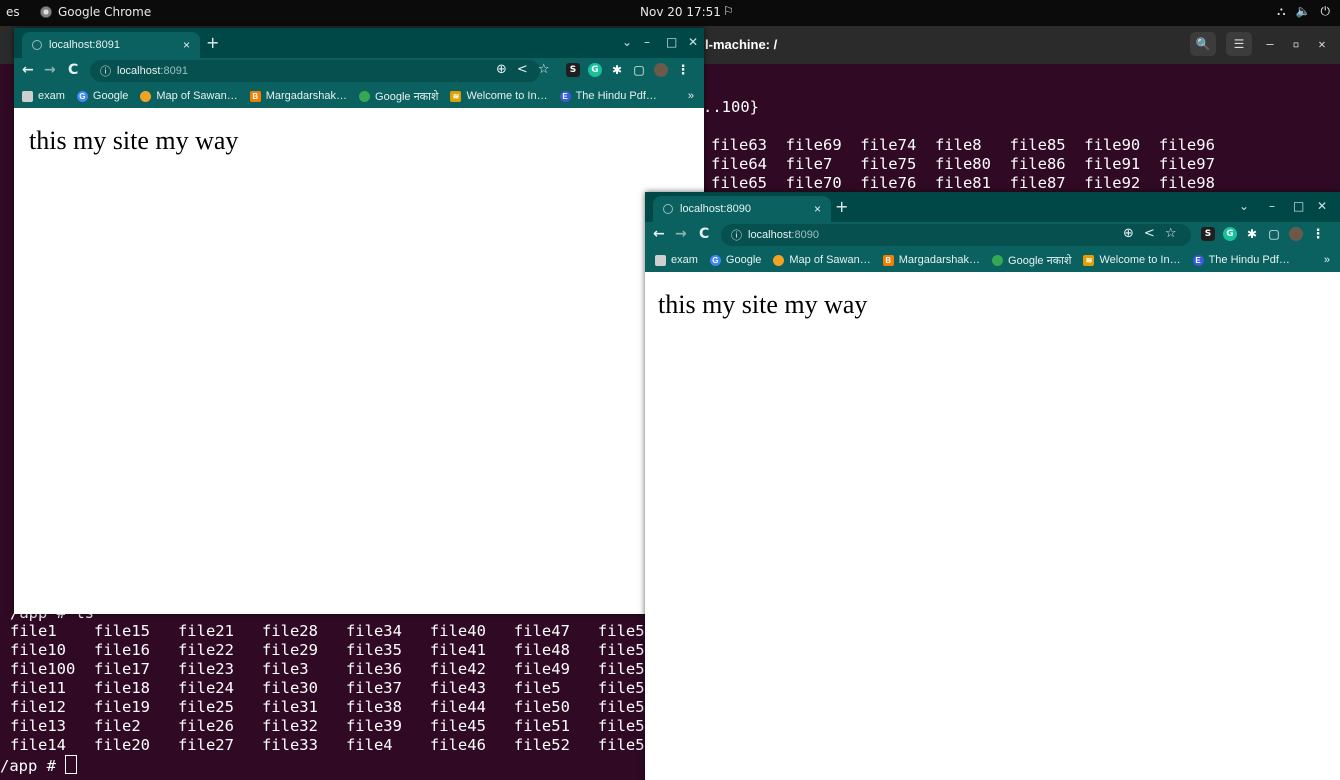 This screenshot has width=1340, height=780. I want to click on maps-icon, so click(365, 96).